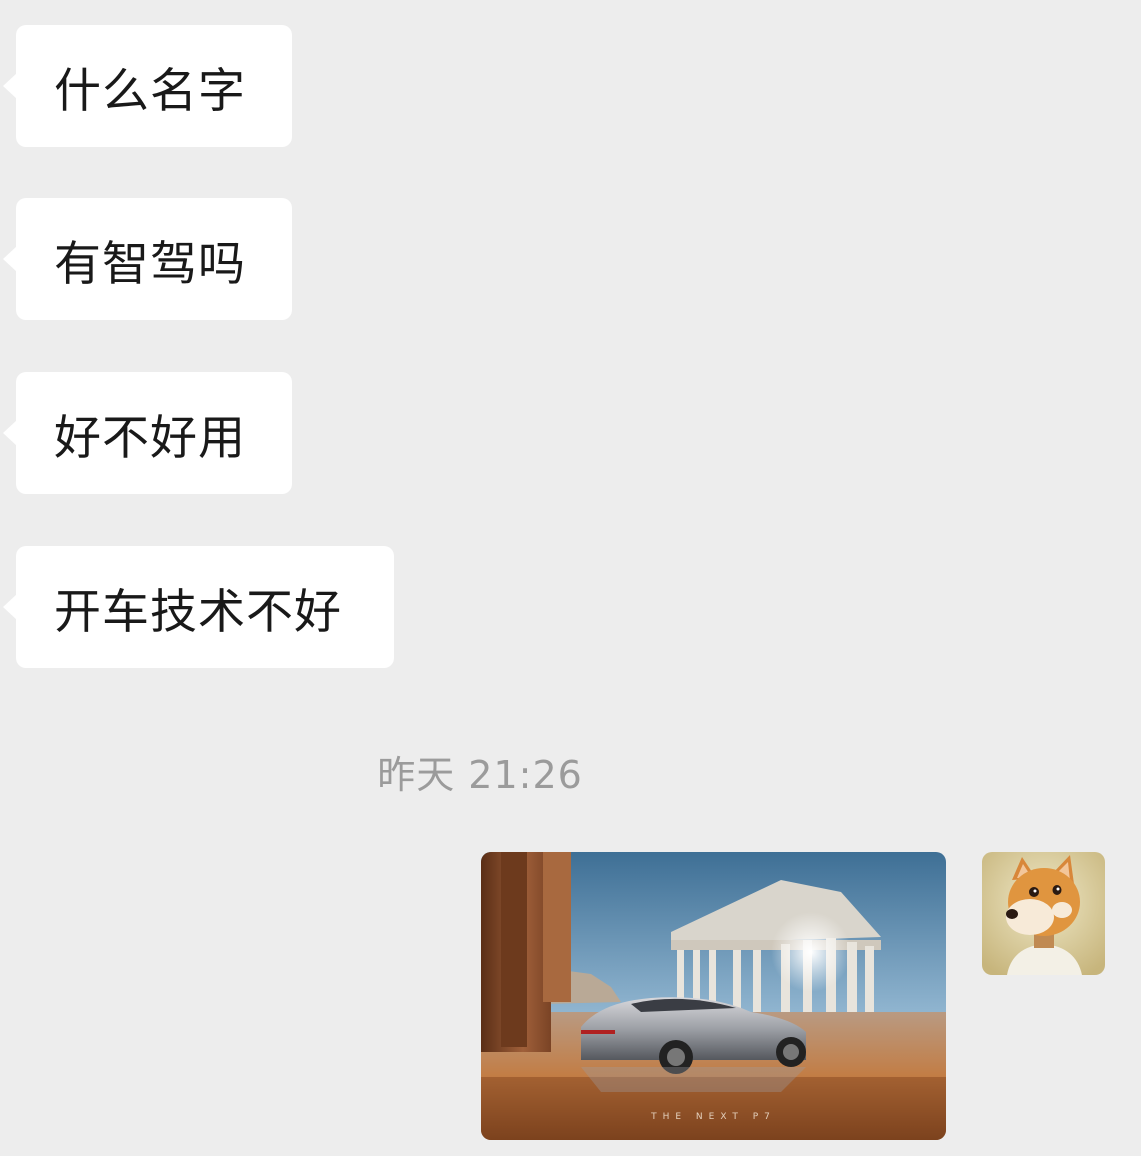  What do you see at coordinates (198, 612) in the screenshot?
I see `message-text: 开车技术不好` at bounding box center [198, 612].